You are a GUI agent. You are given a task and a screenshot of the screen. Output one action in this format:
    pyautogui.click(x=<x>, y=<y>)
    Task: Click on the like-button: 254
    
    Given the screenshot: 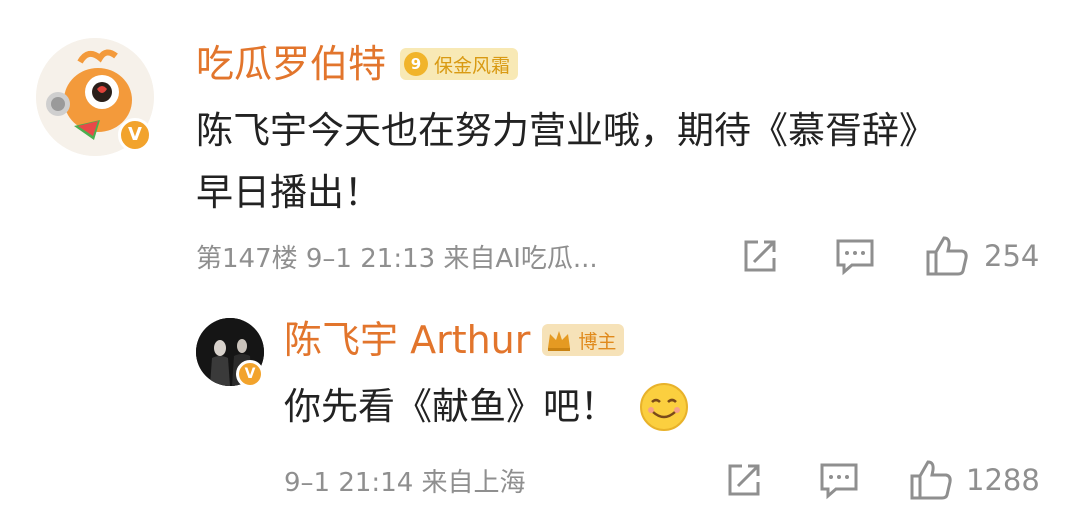 What is the action you would take?
    pyautogui.click(x=981, y=256)
    